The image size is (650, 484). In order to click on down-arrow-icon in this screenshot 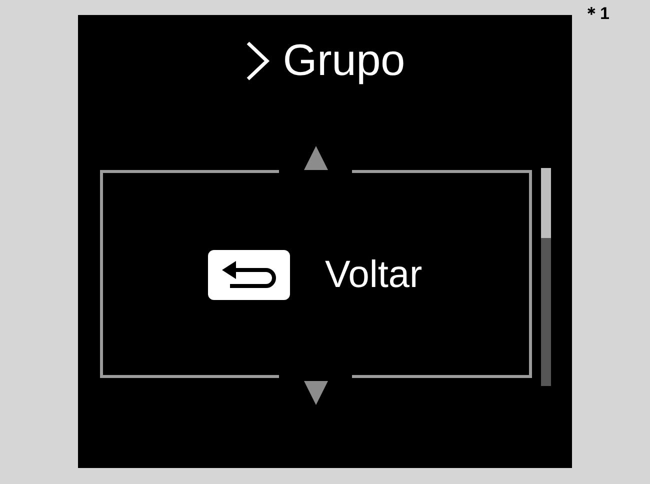, I will do `click(316, 393)`.